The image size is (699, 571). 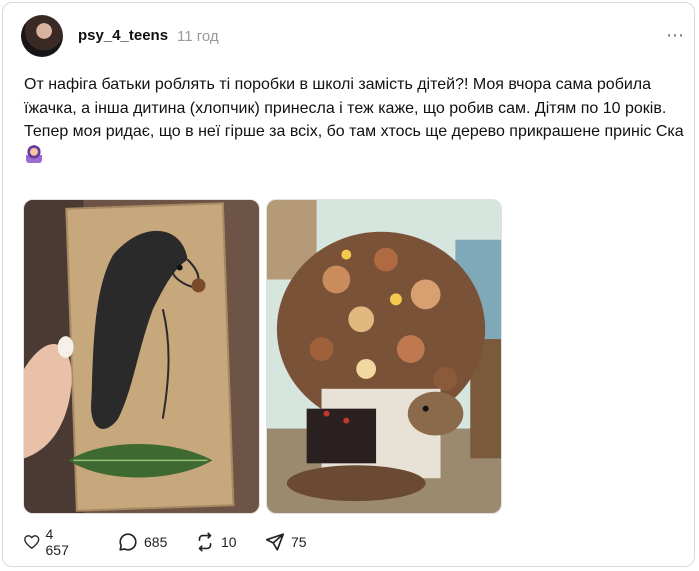 I want to click on heart-icon, so click(x=32, y=542).